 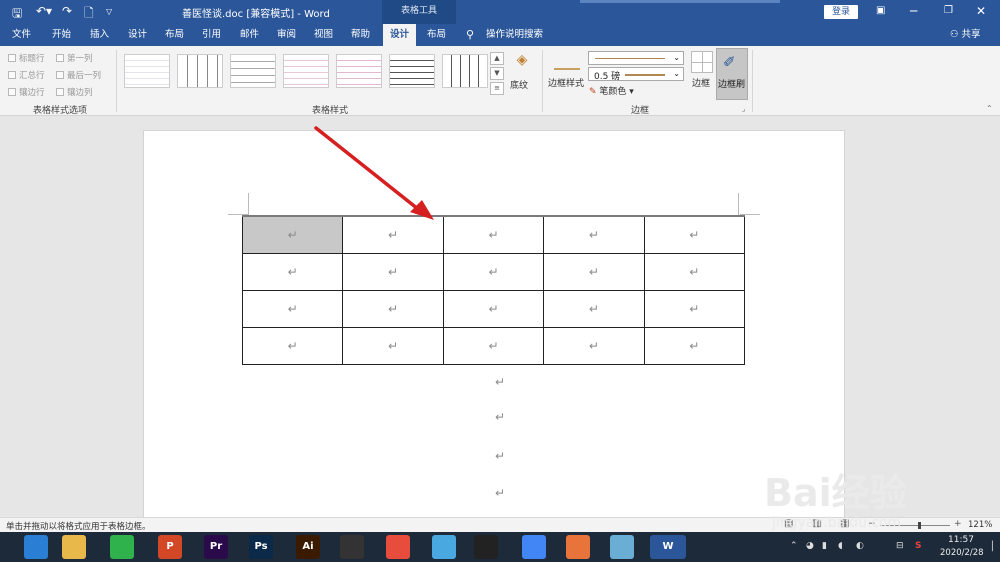 I want to click on ime-icon: ⊟, so click(x=900, y=546).